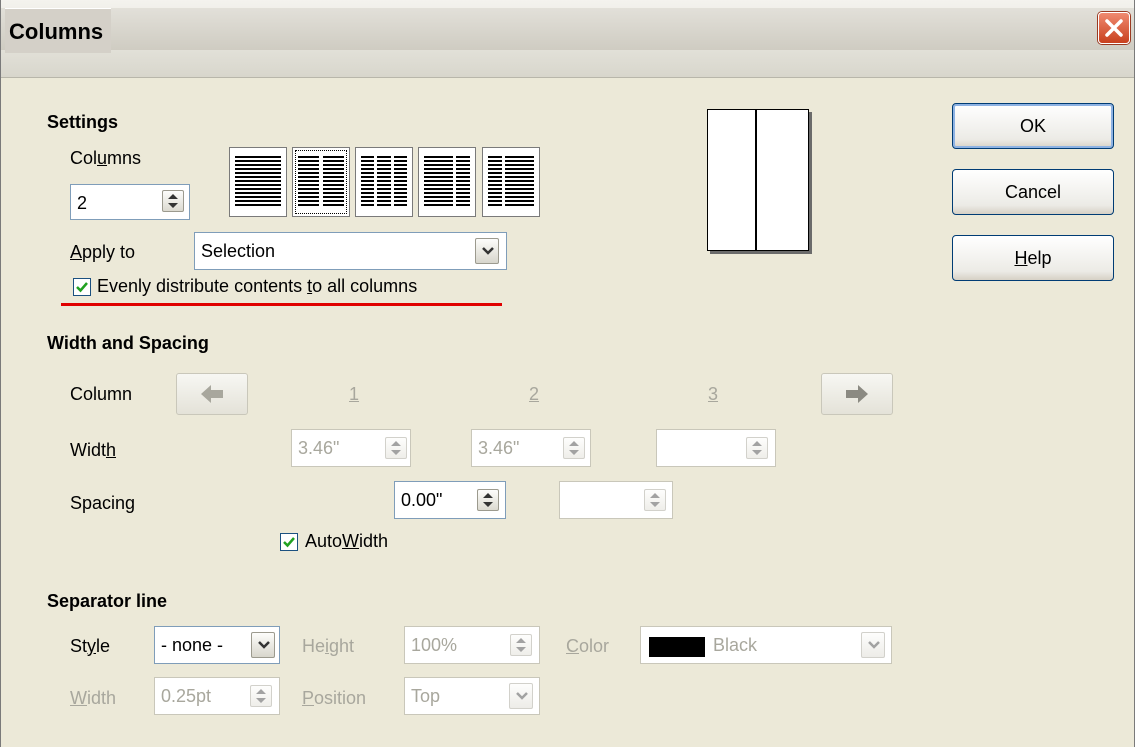  I want to click on spacing-2-spin-button, so click(655, 500).